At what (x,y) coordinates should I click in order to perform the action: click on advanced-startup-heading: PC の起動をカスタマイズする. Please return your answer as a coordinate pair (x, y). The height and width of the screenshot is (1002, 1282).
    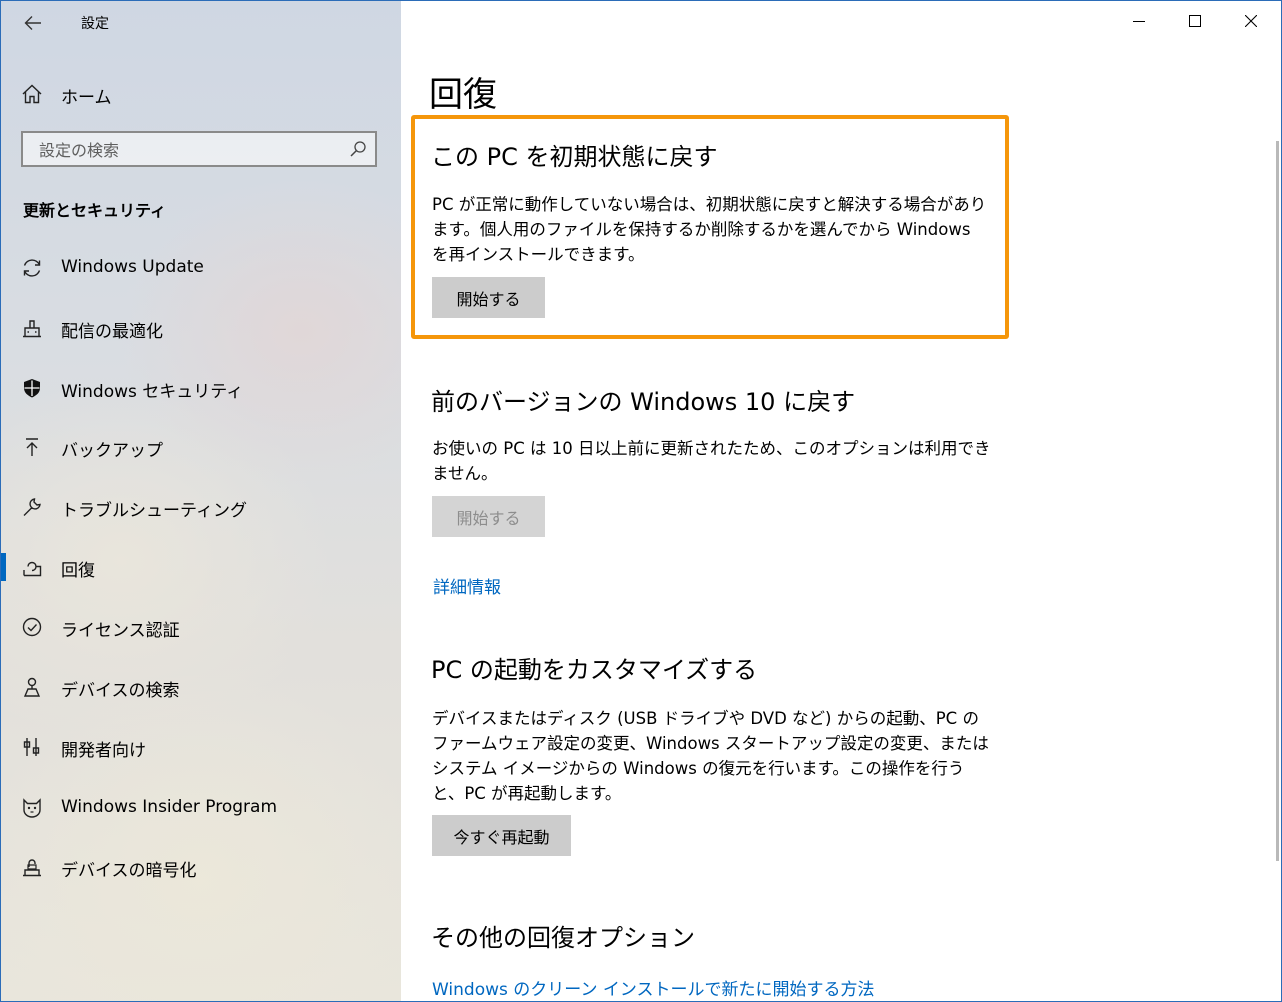
    Looking at the image, I should click on (594, 670).